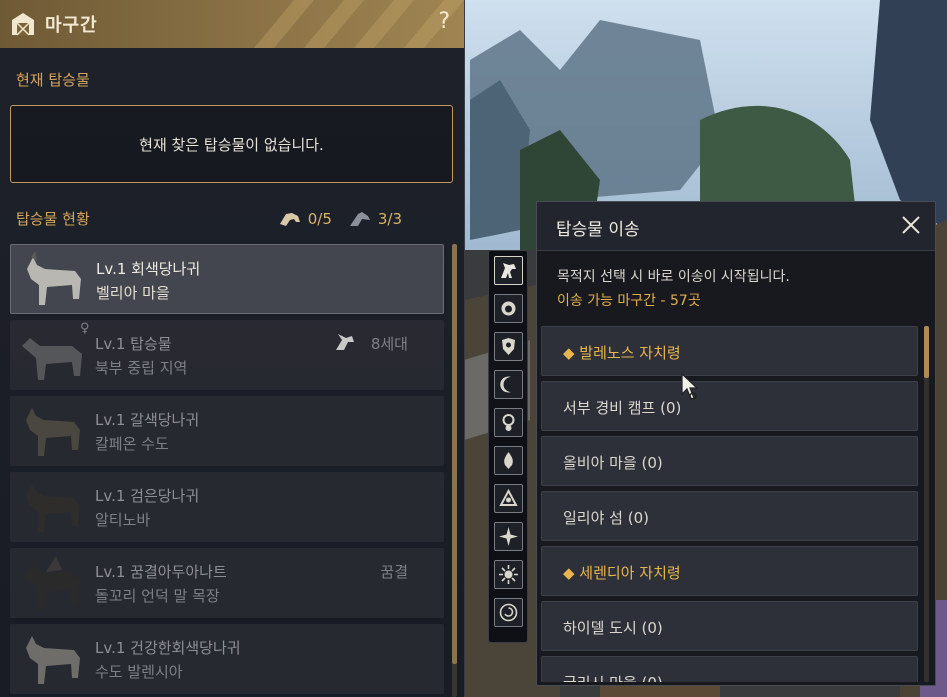  I want to click on destination-item: 올비아 마을 (0), so click(729, 461).